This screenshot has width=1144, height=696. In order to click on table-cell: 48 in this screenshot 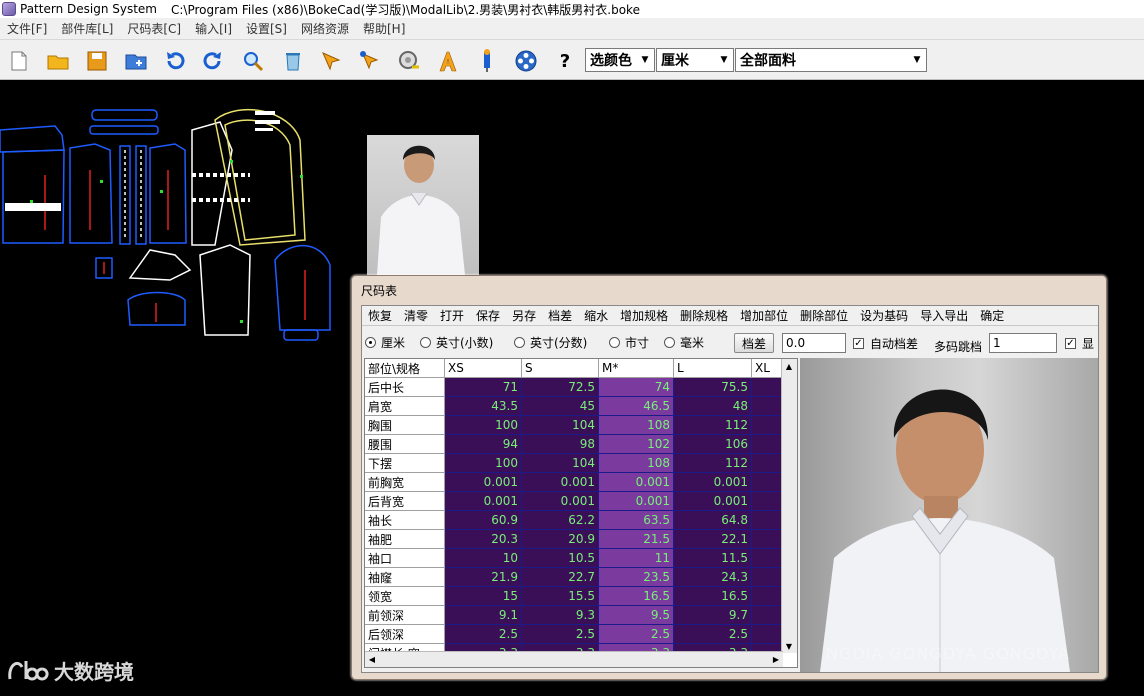, I will do `click(713, 406)`.